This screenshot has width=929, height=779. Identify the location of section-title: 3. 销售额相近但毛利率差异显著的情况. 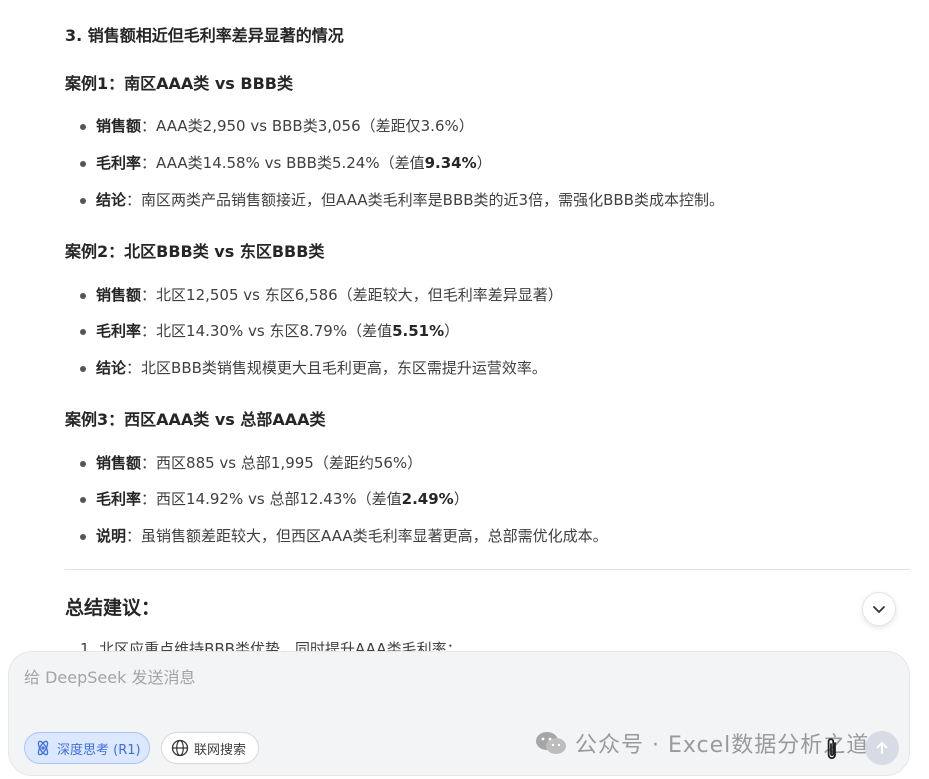
(204, 35).